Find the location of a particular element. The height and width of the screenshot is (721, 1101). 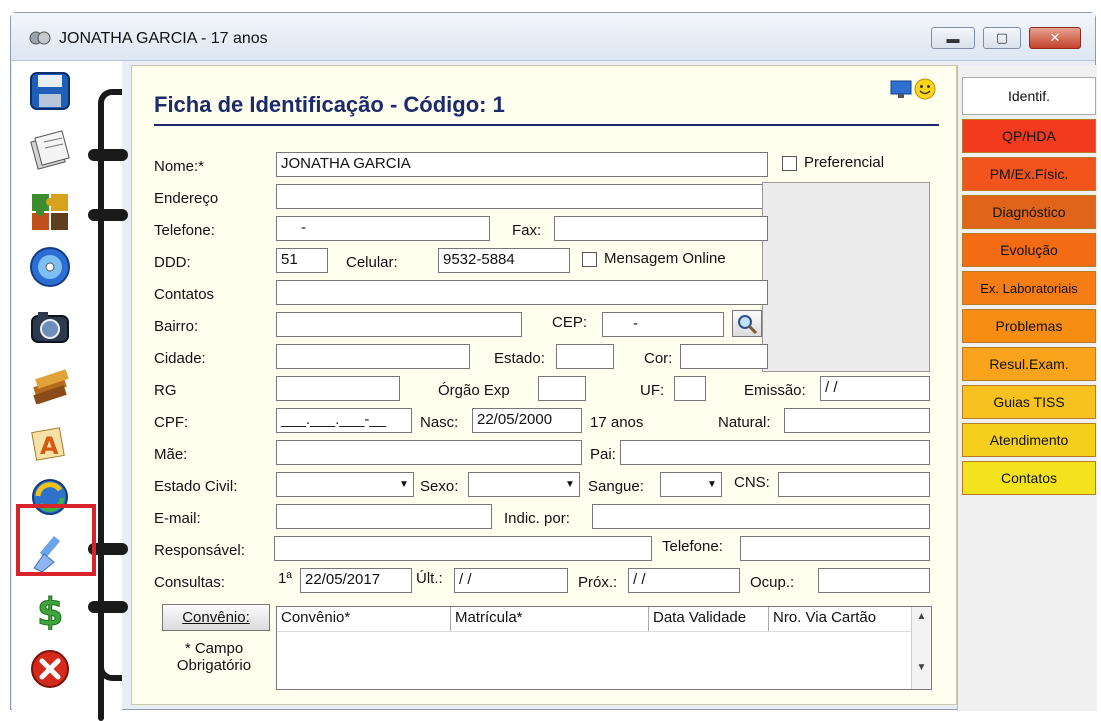

rg-field is located at coordinates (338, 388).